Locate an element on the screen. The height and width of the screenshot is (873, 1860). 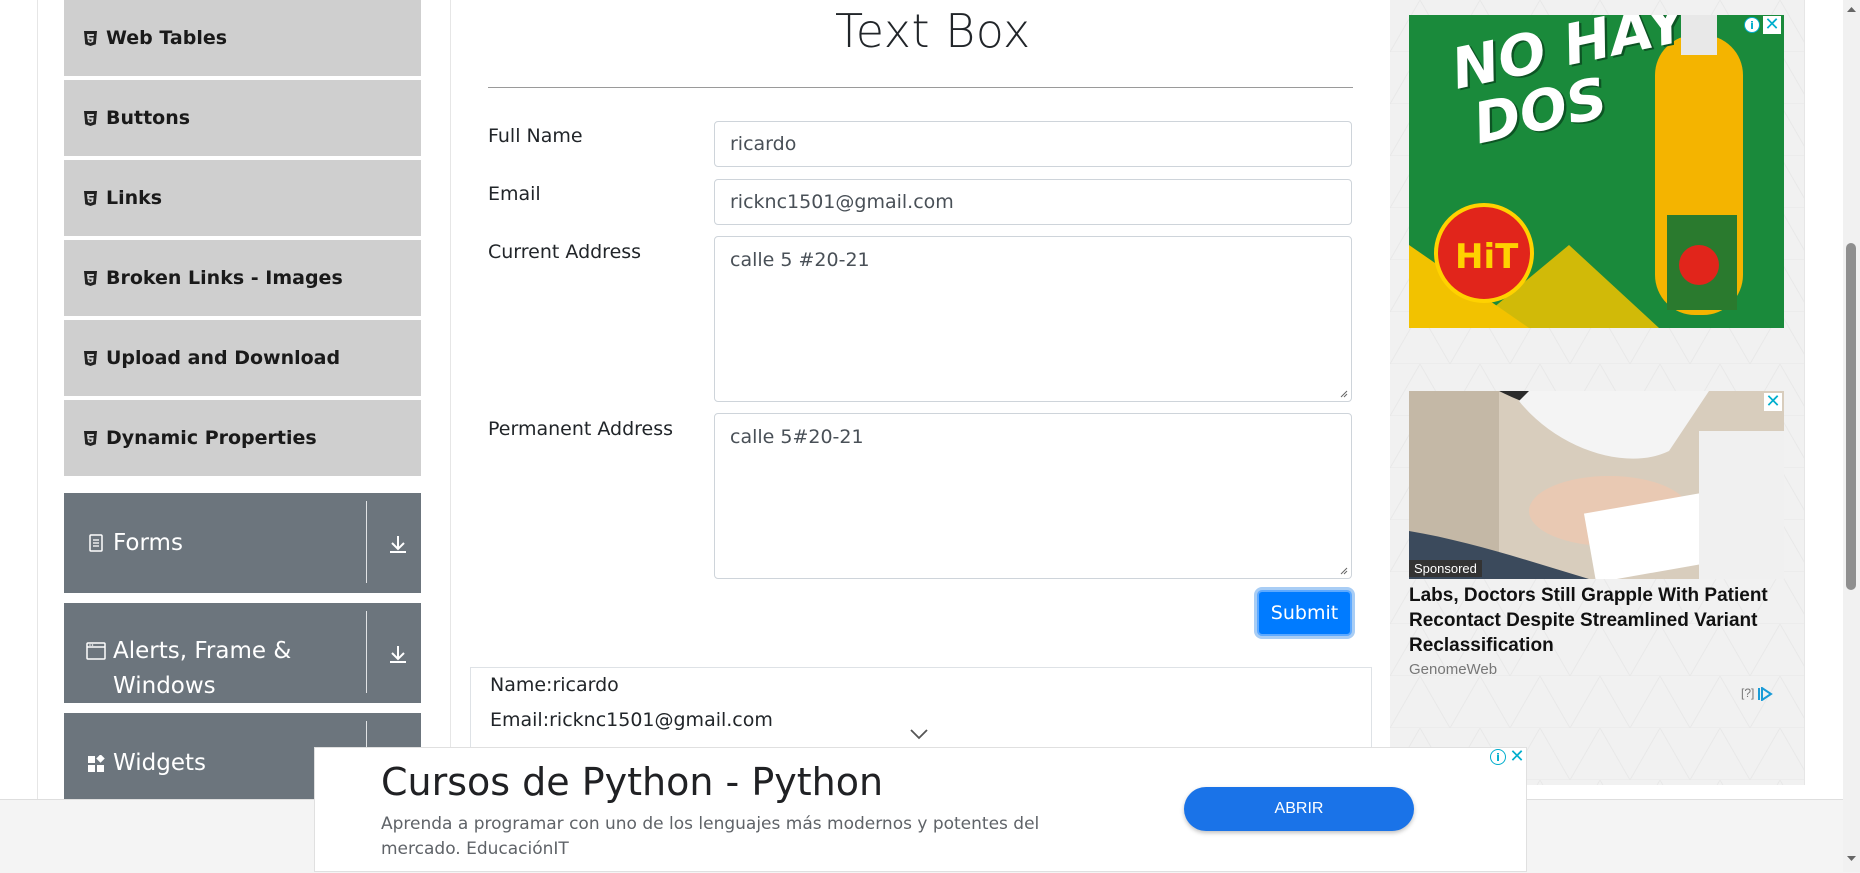
ad-help-link: [?] is located at coordinates (1757, 693).